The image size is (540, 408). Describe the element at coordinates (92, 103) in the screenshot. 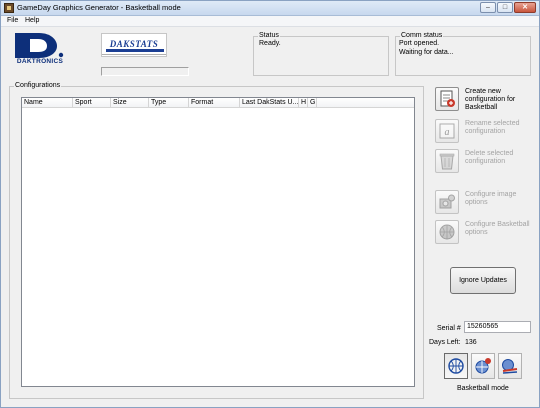

I see `column-header-sport: Sport` at that location.